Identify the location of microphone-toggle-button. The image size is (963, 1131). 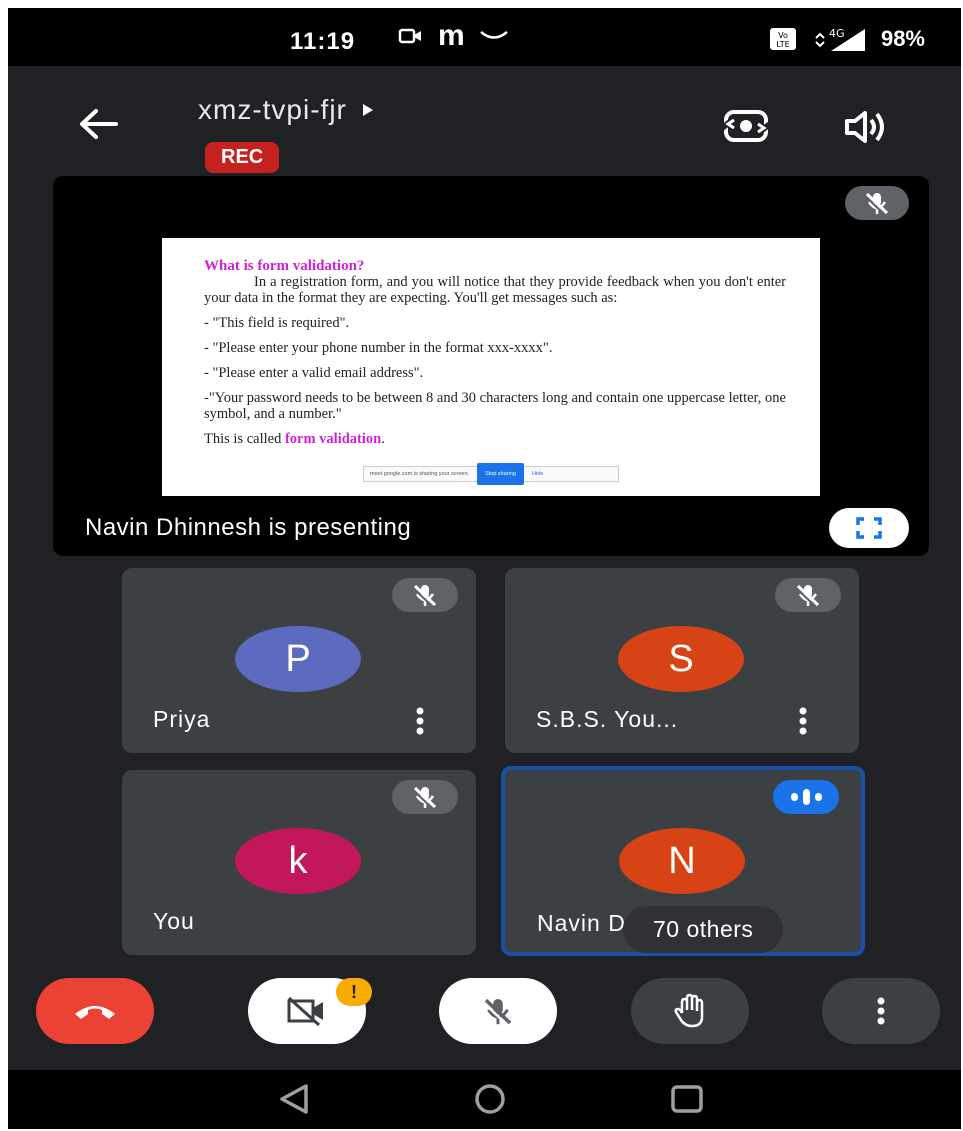
(498, 1011).